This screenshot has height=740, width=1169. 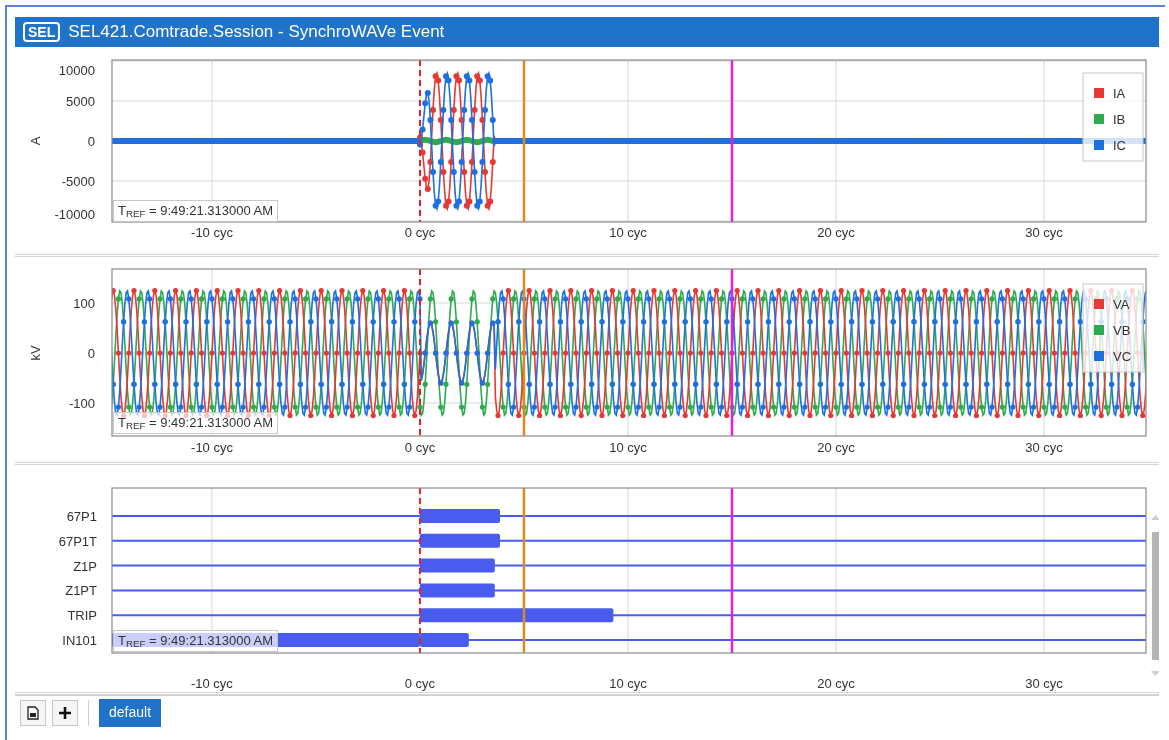 I want to click on axis-tick-label: -10000, so click(x=74, y=214).